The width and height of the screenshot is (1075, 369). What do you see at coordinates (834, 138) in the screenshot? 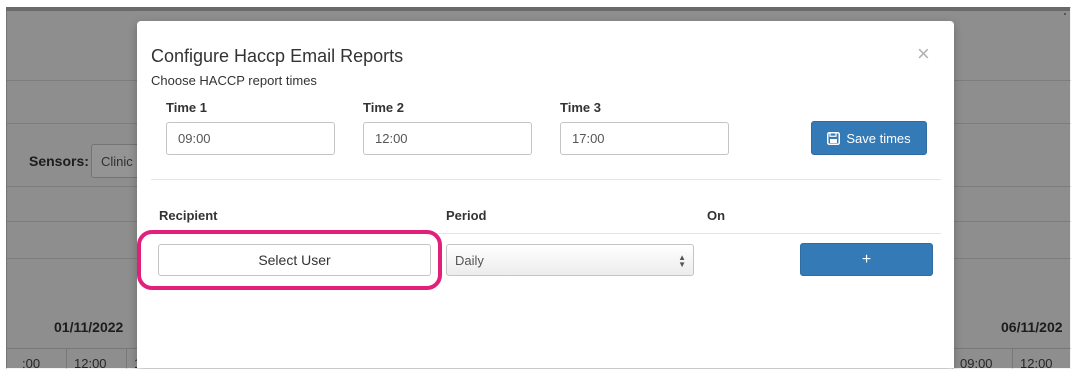
I see `floppy-disk-icon` at bounding box center [834, 138].